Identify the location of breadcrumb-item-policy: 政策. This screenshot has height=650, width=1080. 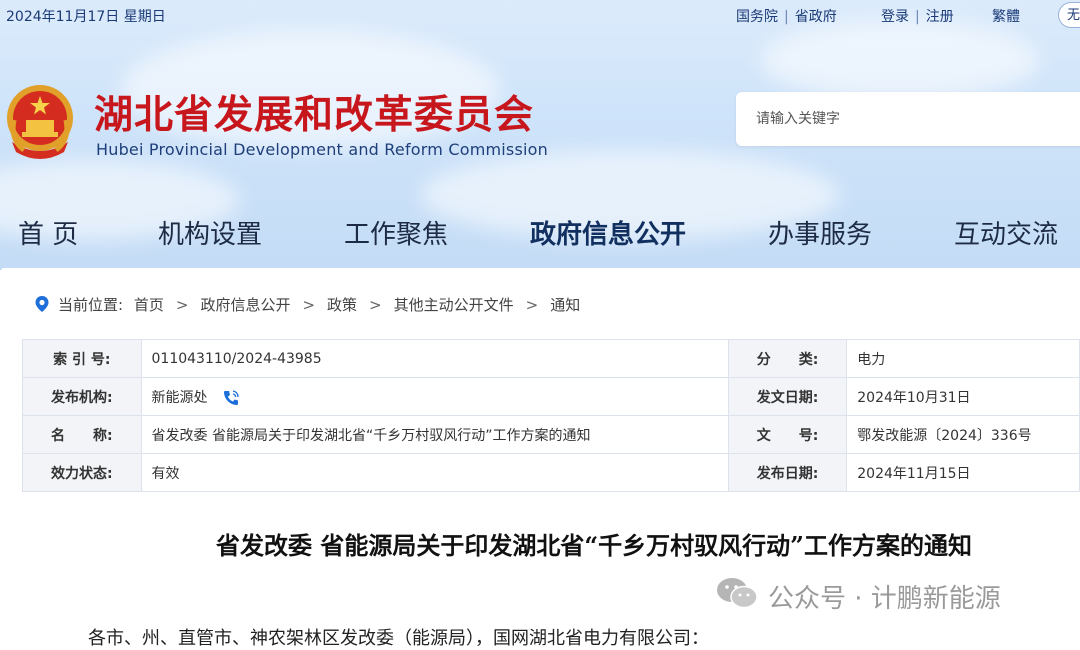
(342, 305).